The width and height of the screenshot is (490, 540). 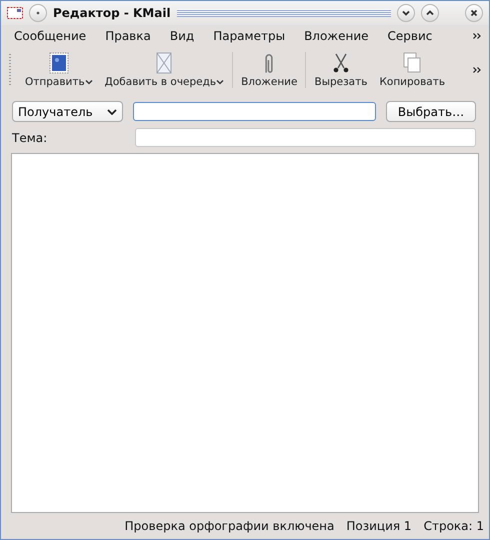 What do you see at coordinates (336, 36) in the screenshot?
I see `menu-item: Вложение` at bounding box center [336, 36].